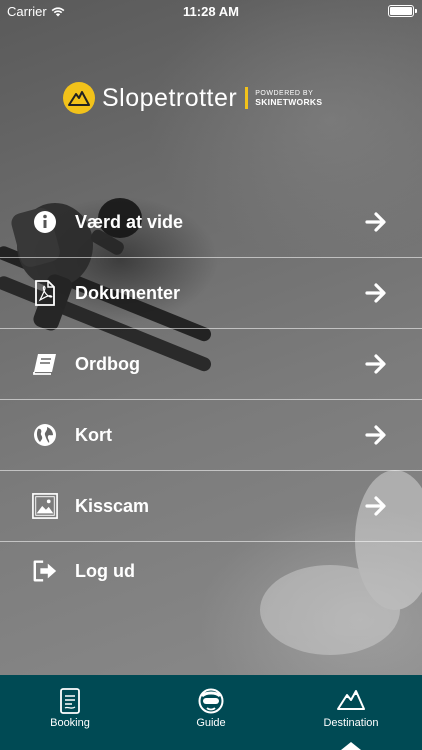 This screenshot has width=422, height=750. What do you see at coordinates (351, 723) in the screenshot?
I see `tab-label: Destination` at bounding box center [351, 723].